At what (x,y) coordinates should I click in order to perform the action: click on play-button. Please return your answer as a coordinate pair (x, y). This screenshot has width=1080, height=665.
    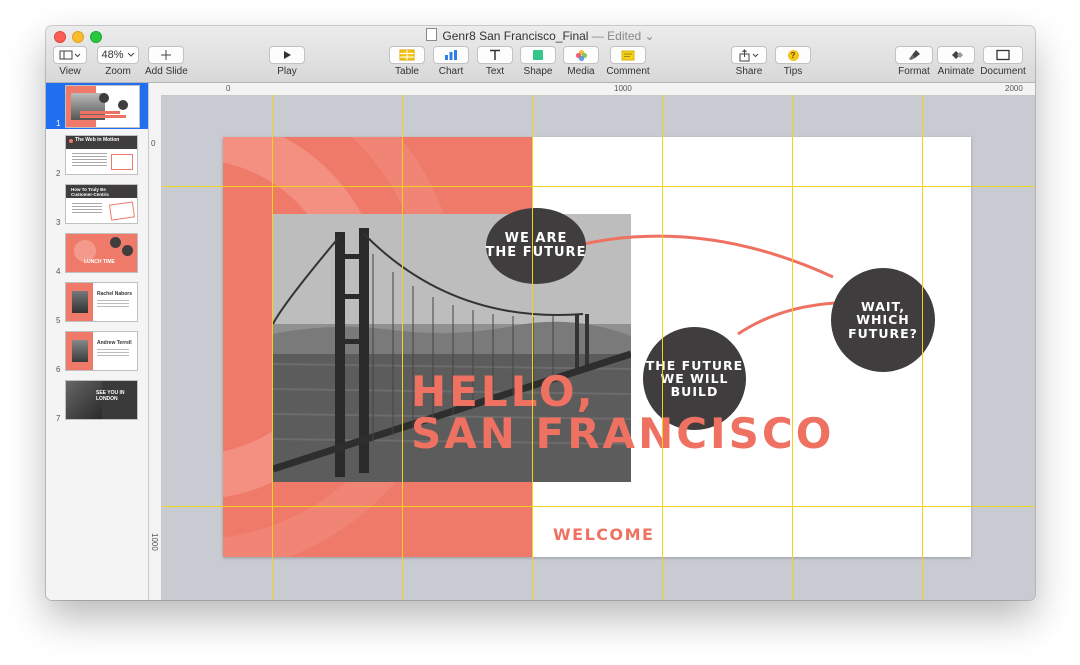
    Looking at the image, I should click on (287, 55).